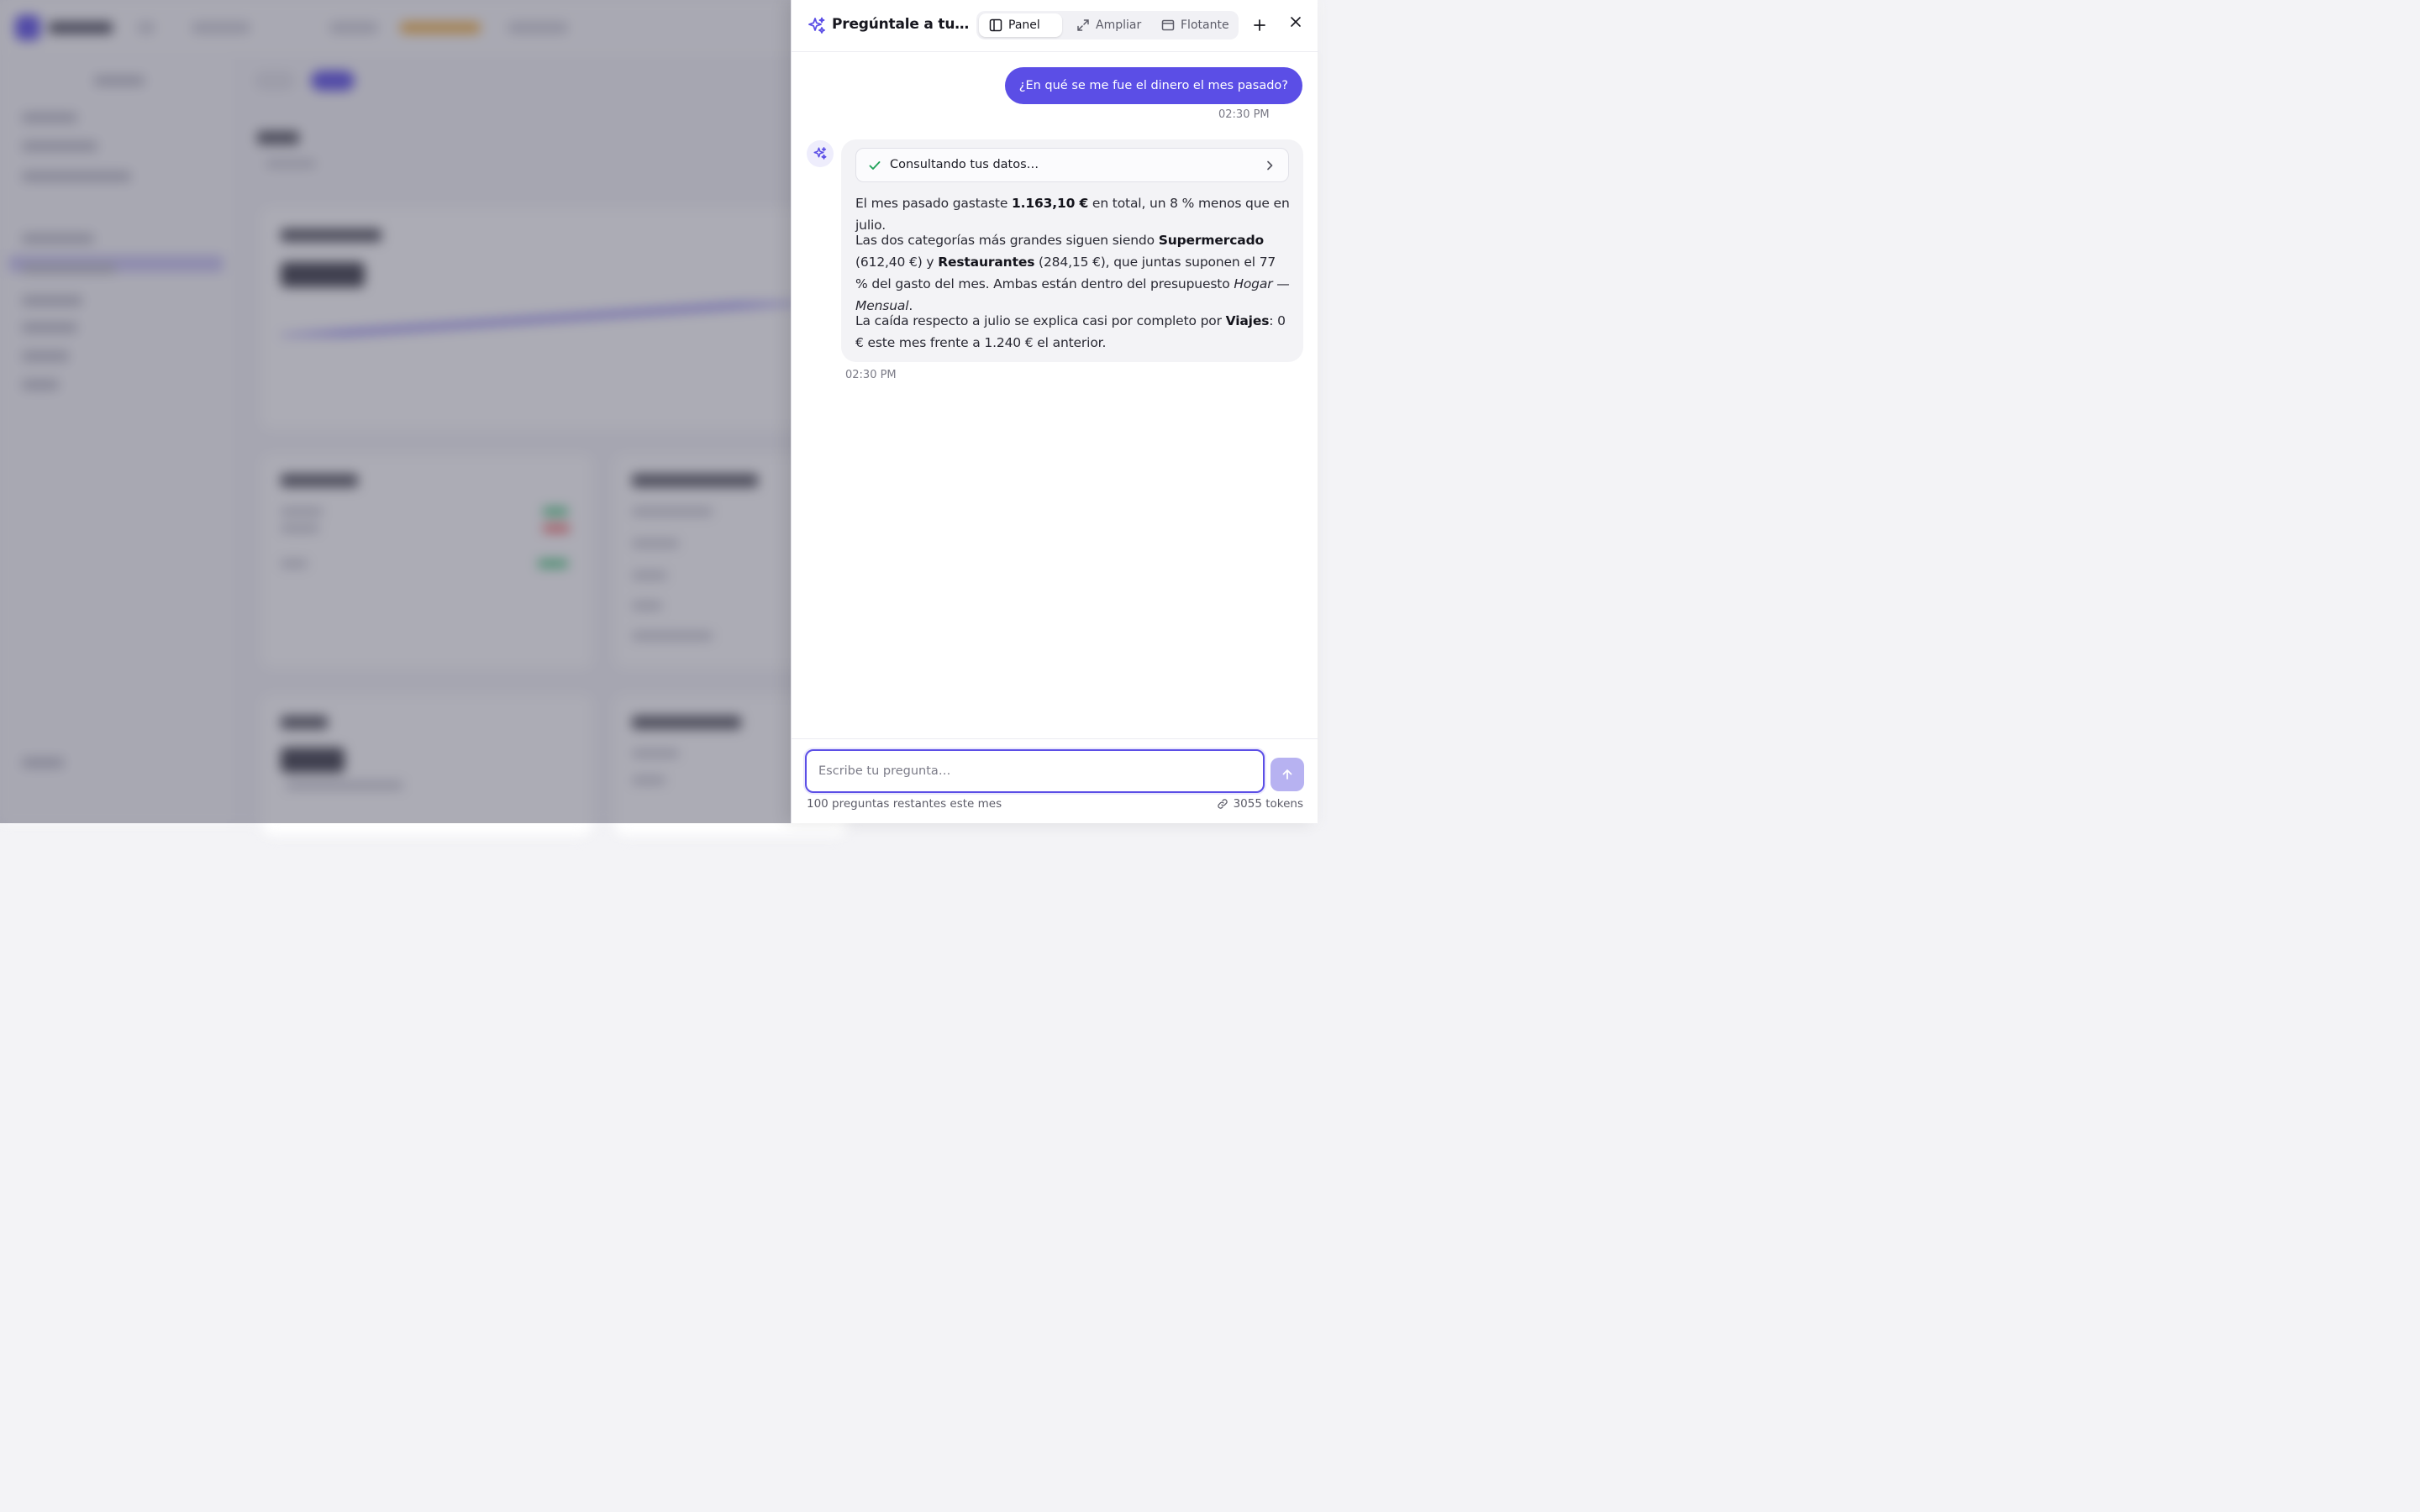 This screenshot has height=1512, width=2420. Describe the element at coordinates (933, 203) in the screenshot. I see `text-run: El mes pasado gastaste` at that location.